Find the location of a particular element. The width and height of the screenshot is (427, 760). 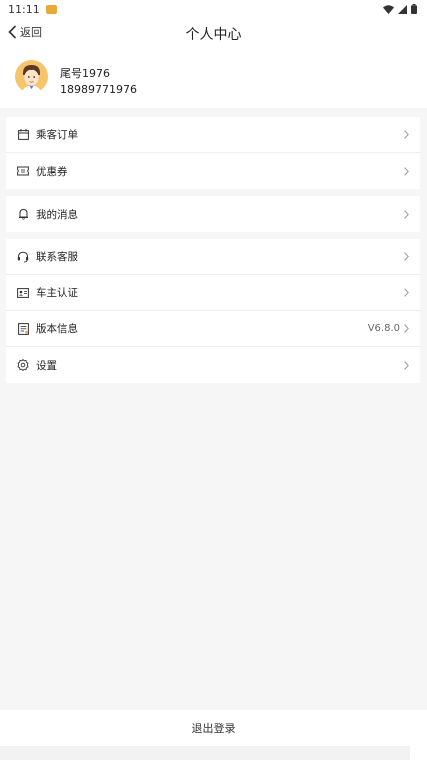

signal-icon is located at coordinates (402, 9).